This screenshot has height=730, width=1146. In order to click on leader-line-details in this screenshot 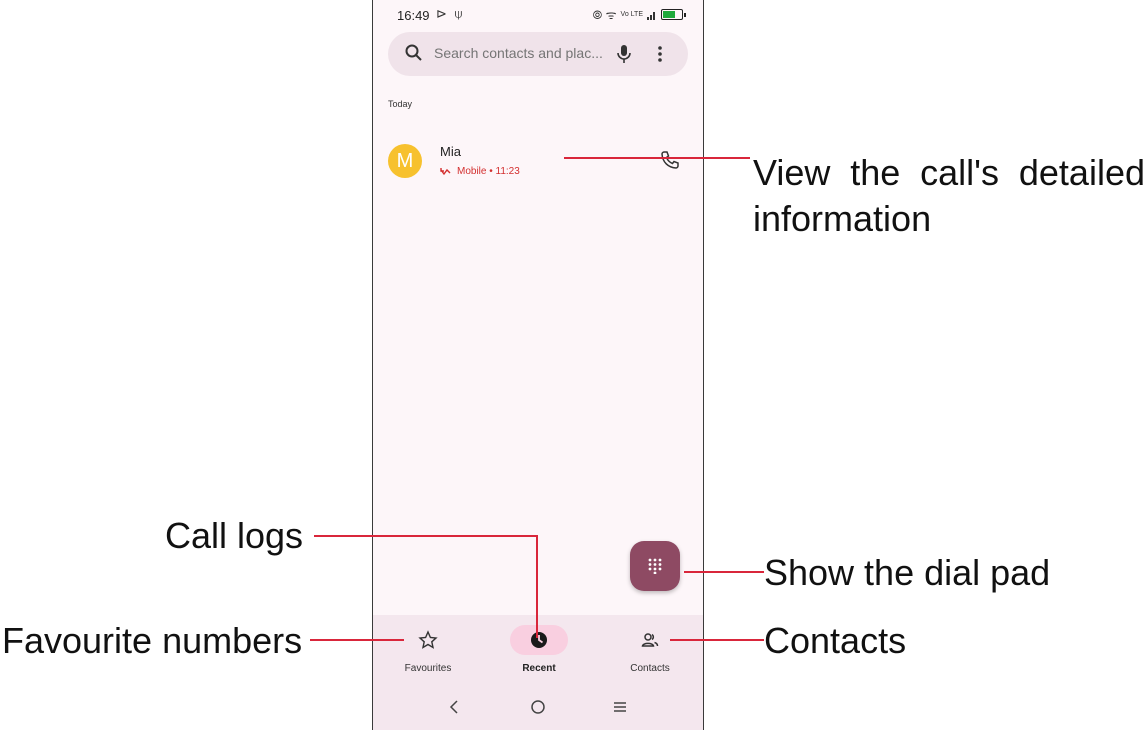, I will do `click(657, 158)`.